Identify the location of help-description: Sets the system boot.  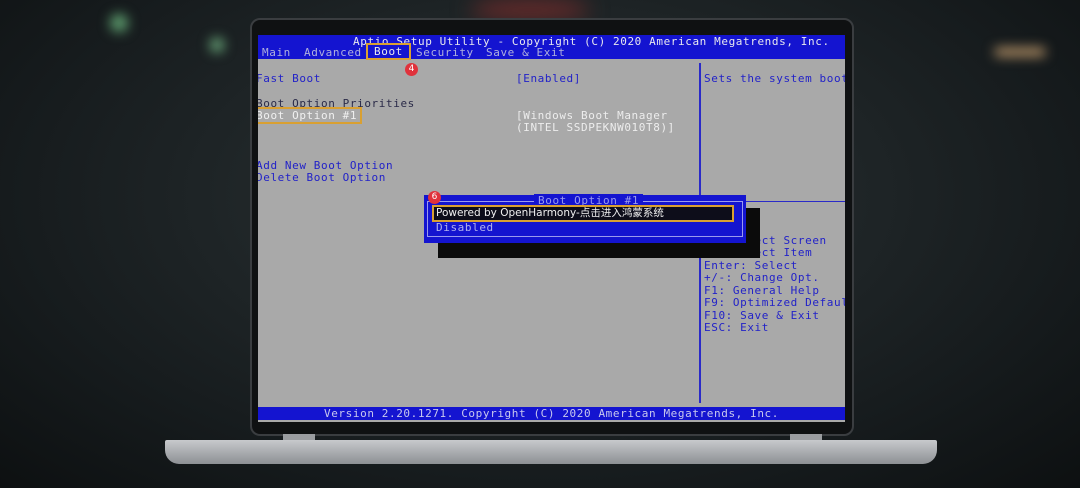
(774, 78).